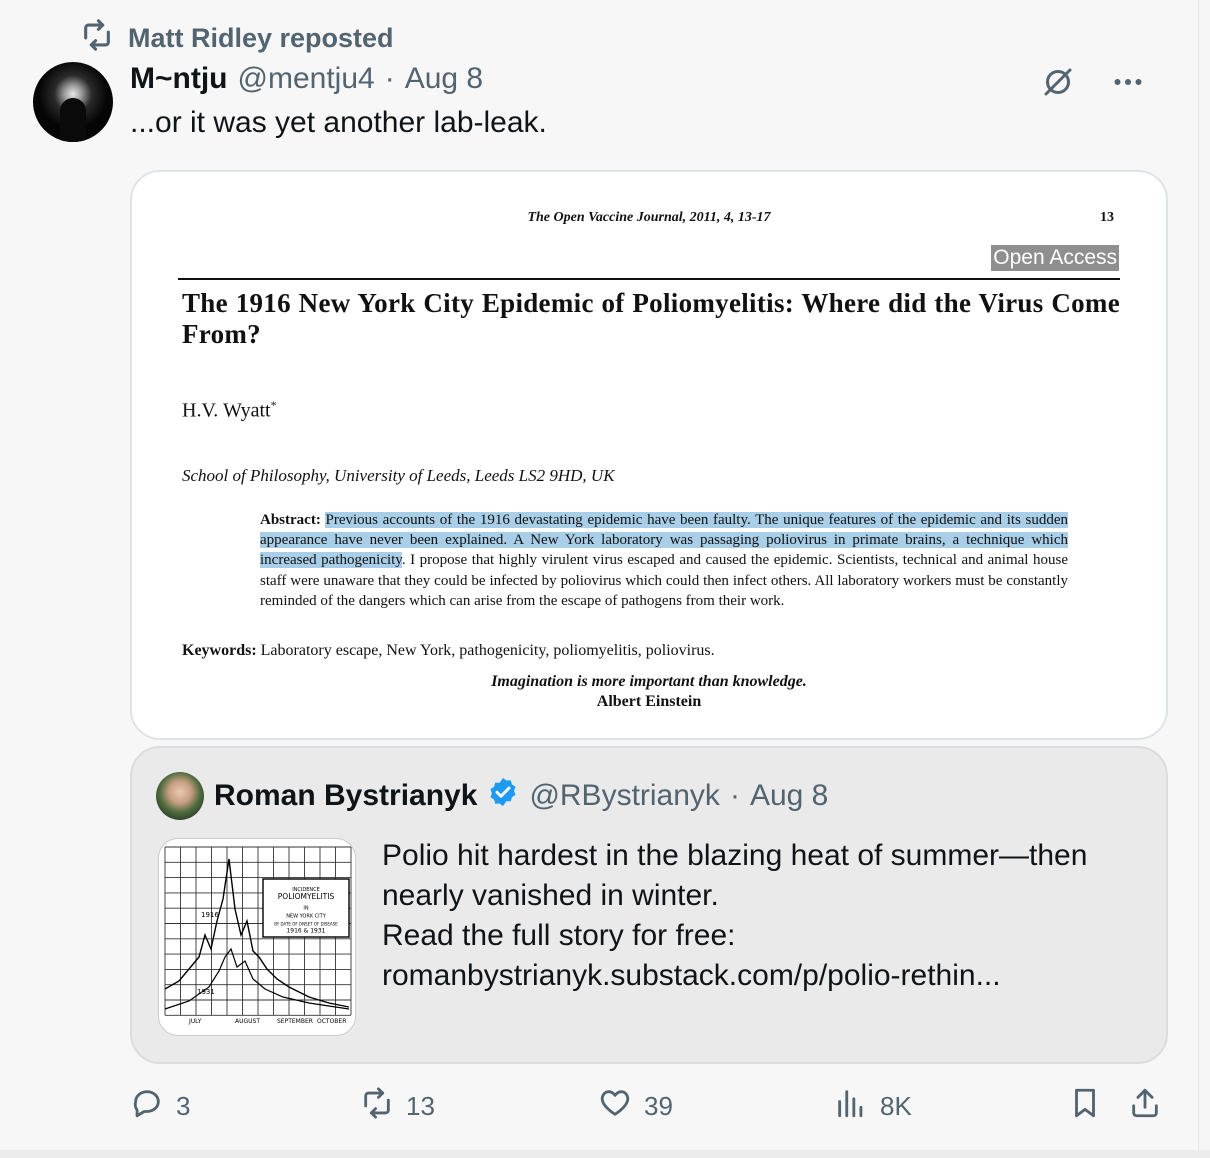  What do you see at coordinates (503, 796) in the screenshot?
I see `verified-badge-icon` at bounding box center [503, 796].